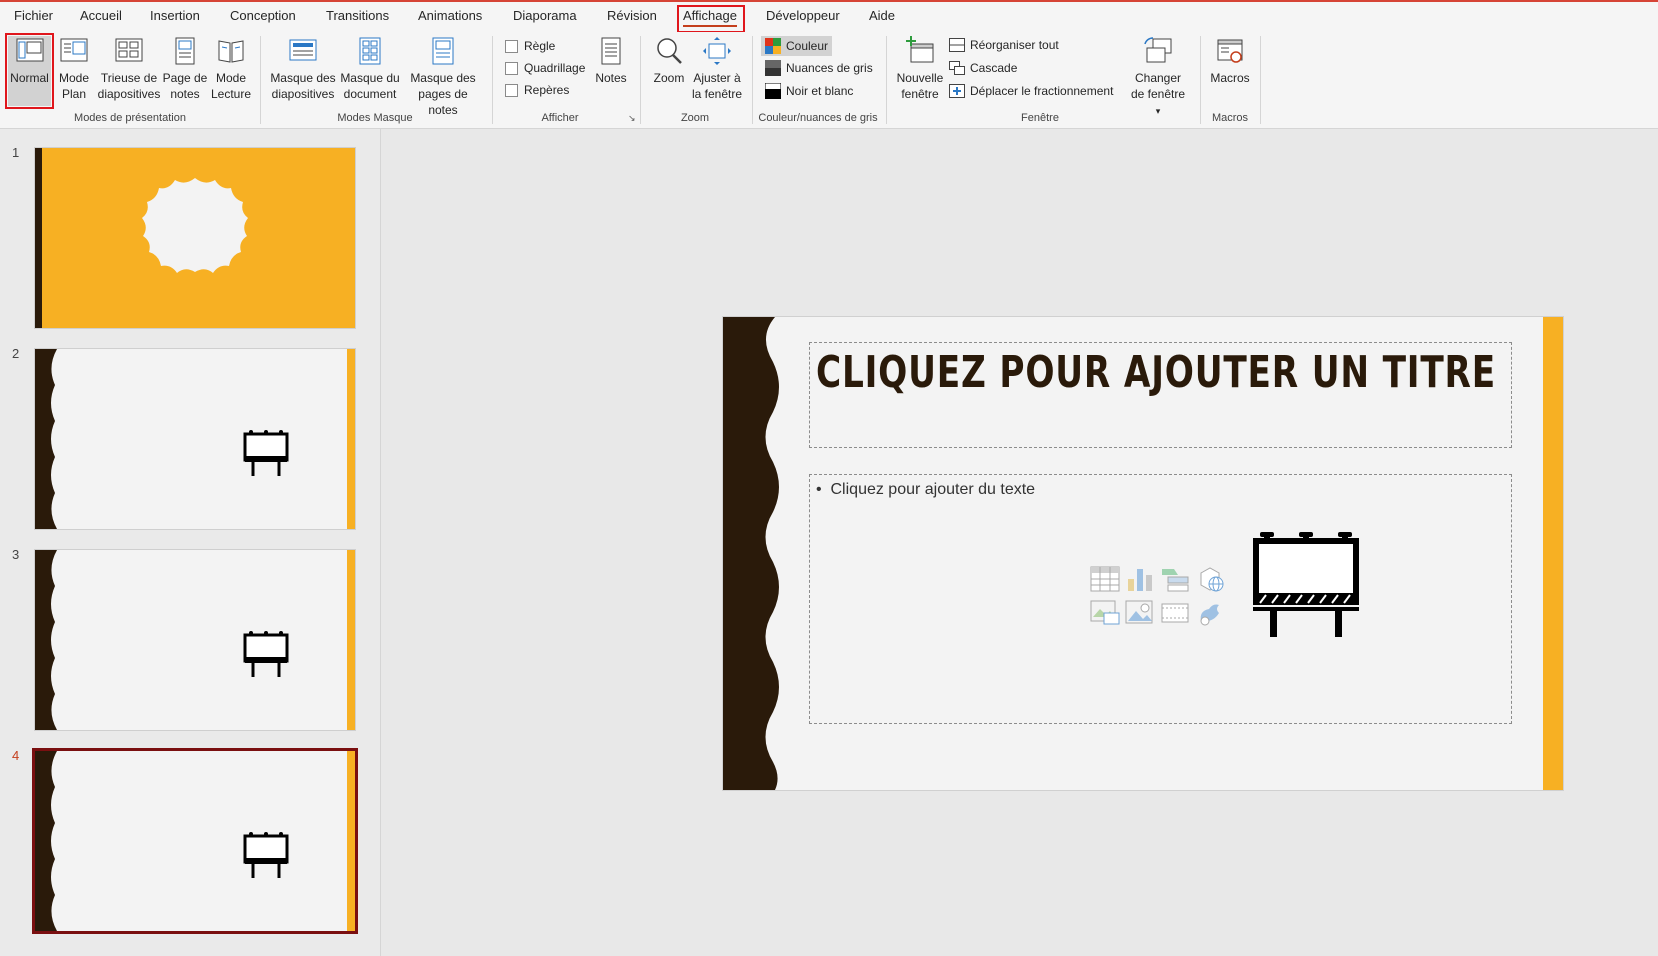 The height and width of the screenshot is (956, 1658). I want to click on zoom-label: Zoom, so click(669, 78).